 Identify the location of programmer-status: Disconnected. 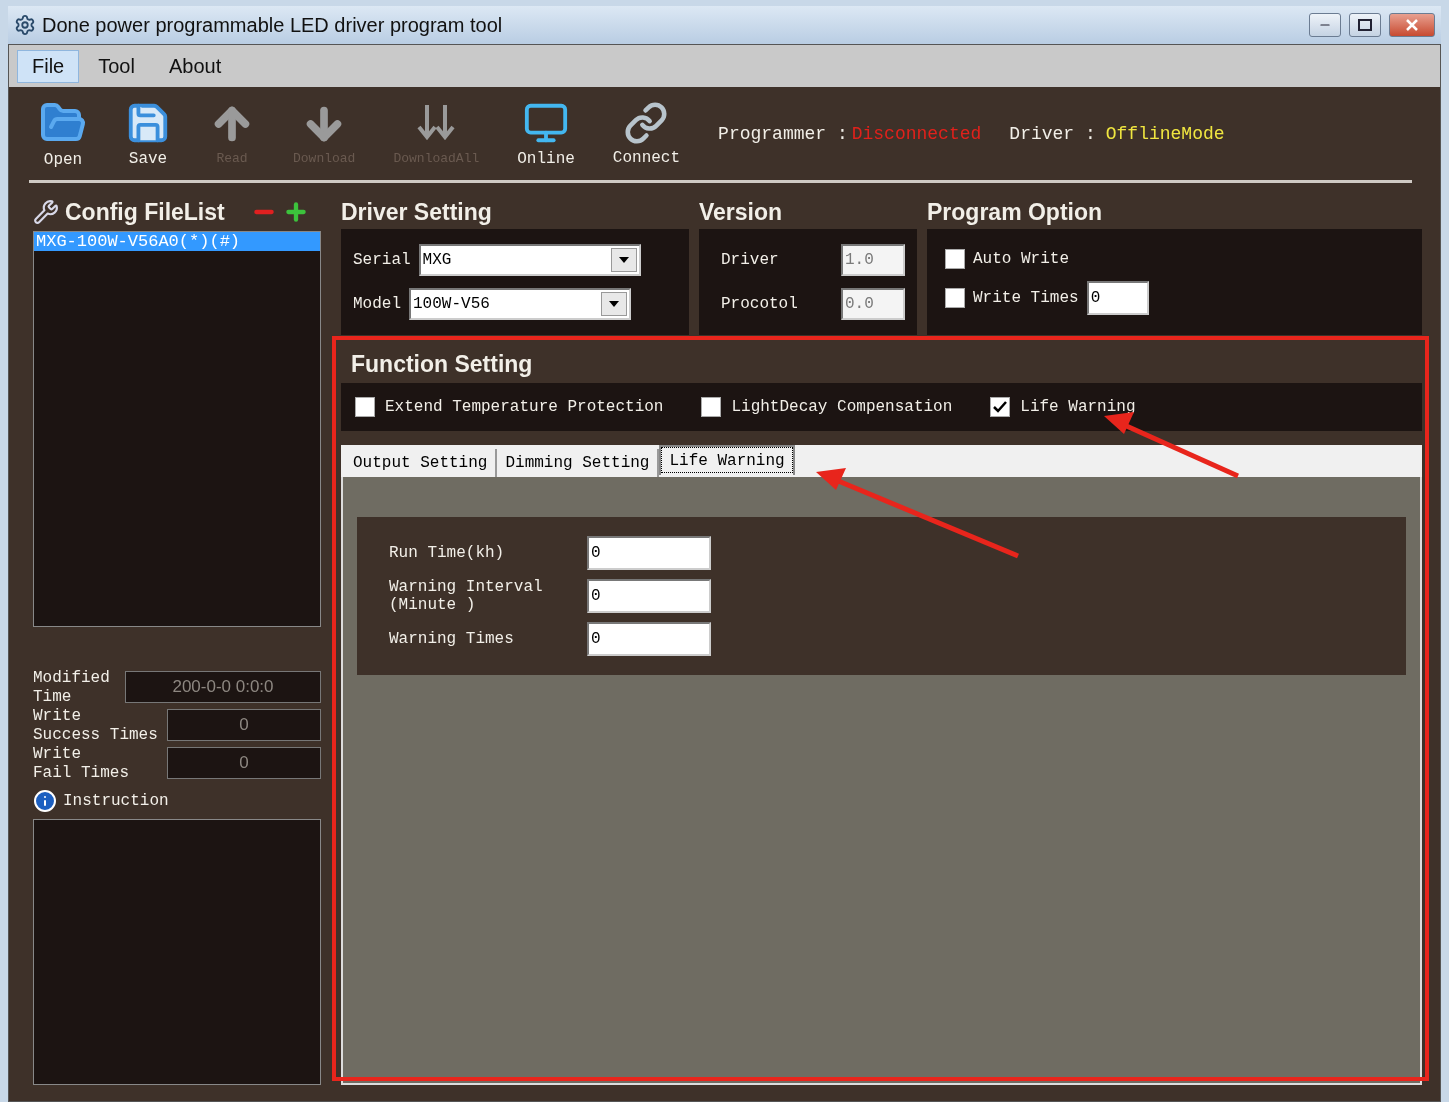
(916, 133).